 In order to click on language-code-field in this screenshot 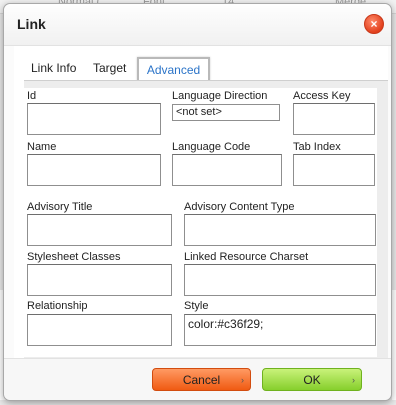, I will do `click(227, 170)`.